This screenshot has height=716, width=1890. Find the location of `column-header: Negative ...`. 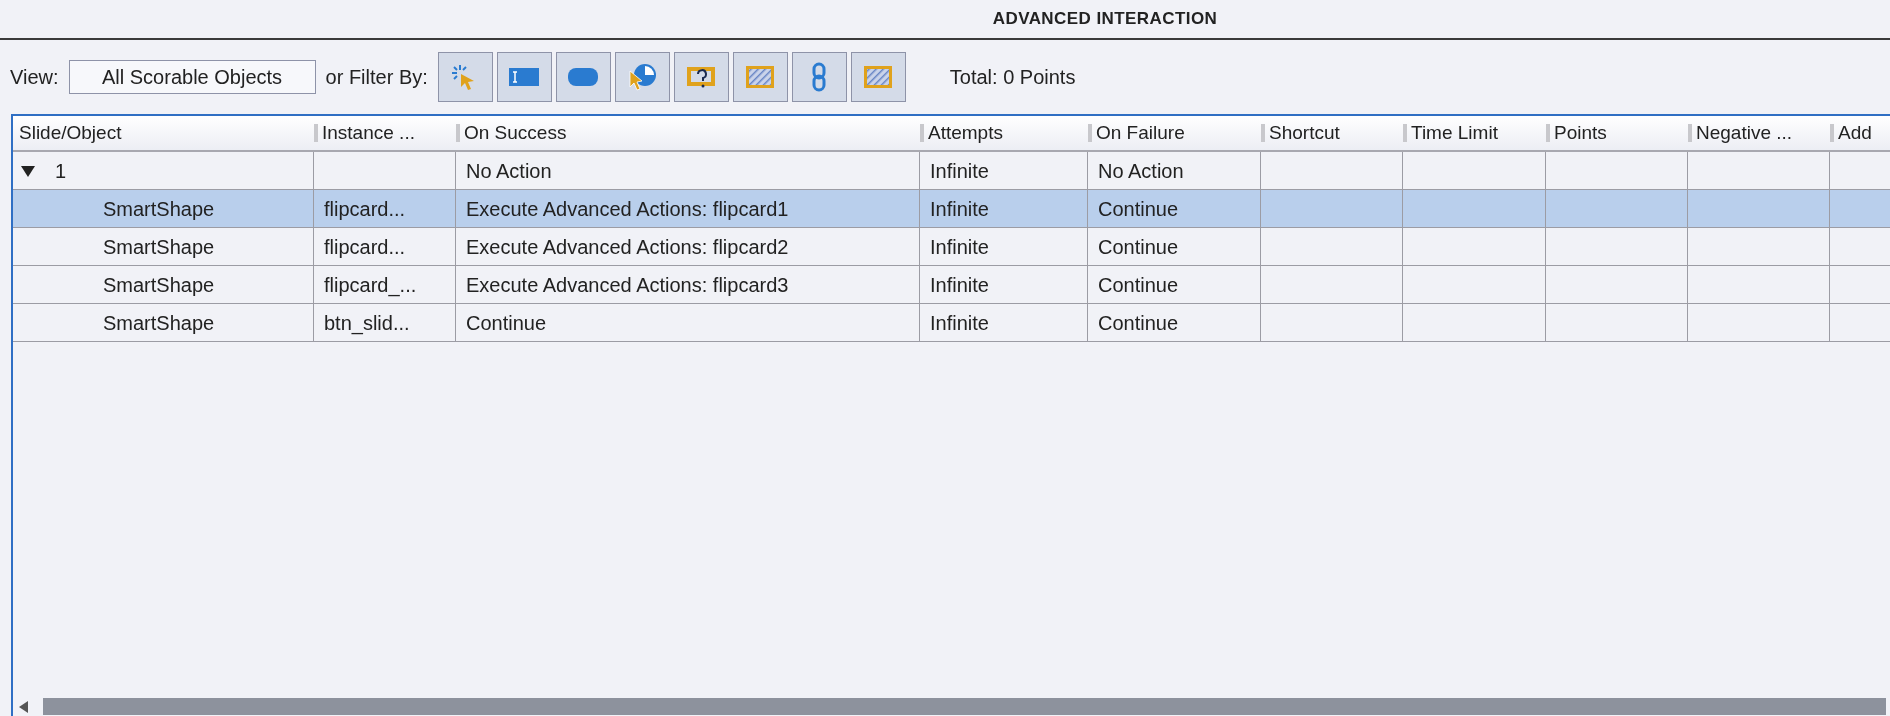

column-header: Negative ... is located at coordinates (1744, 133).